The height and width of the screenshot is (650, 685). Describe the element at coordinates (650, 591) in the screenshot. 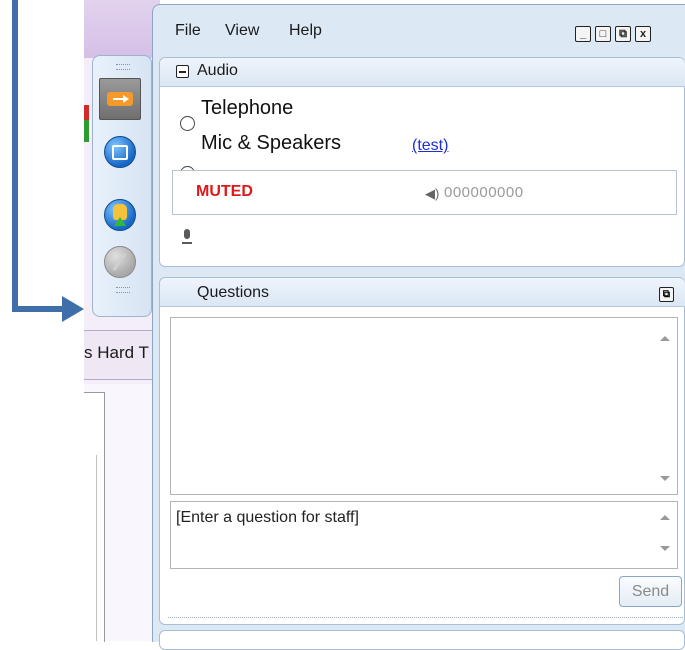

I see `send-button: Send` at that location.